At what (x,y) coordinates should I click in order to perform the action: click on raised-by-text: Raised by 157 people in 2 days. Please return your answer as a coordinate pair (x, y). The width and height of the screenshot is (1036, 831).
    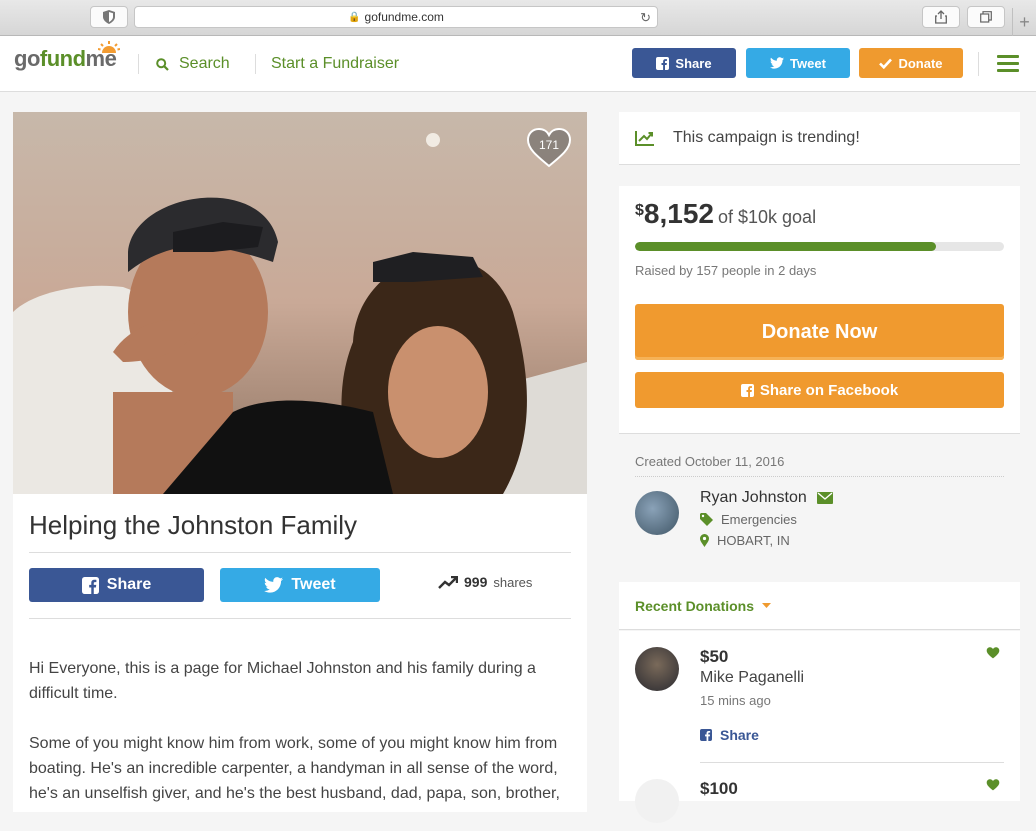
    Looking at the image, I should click on (726, 270).